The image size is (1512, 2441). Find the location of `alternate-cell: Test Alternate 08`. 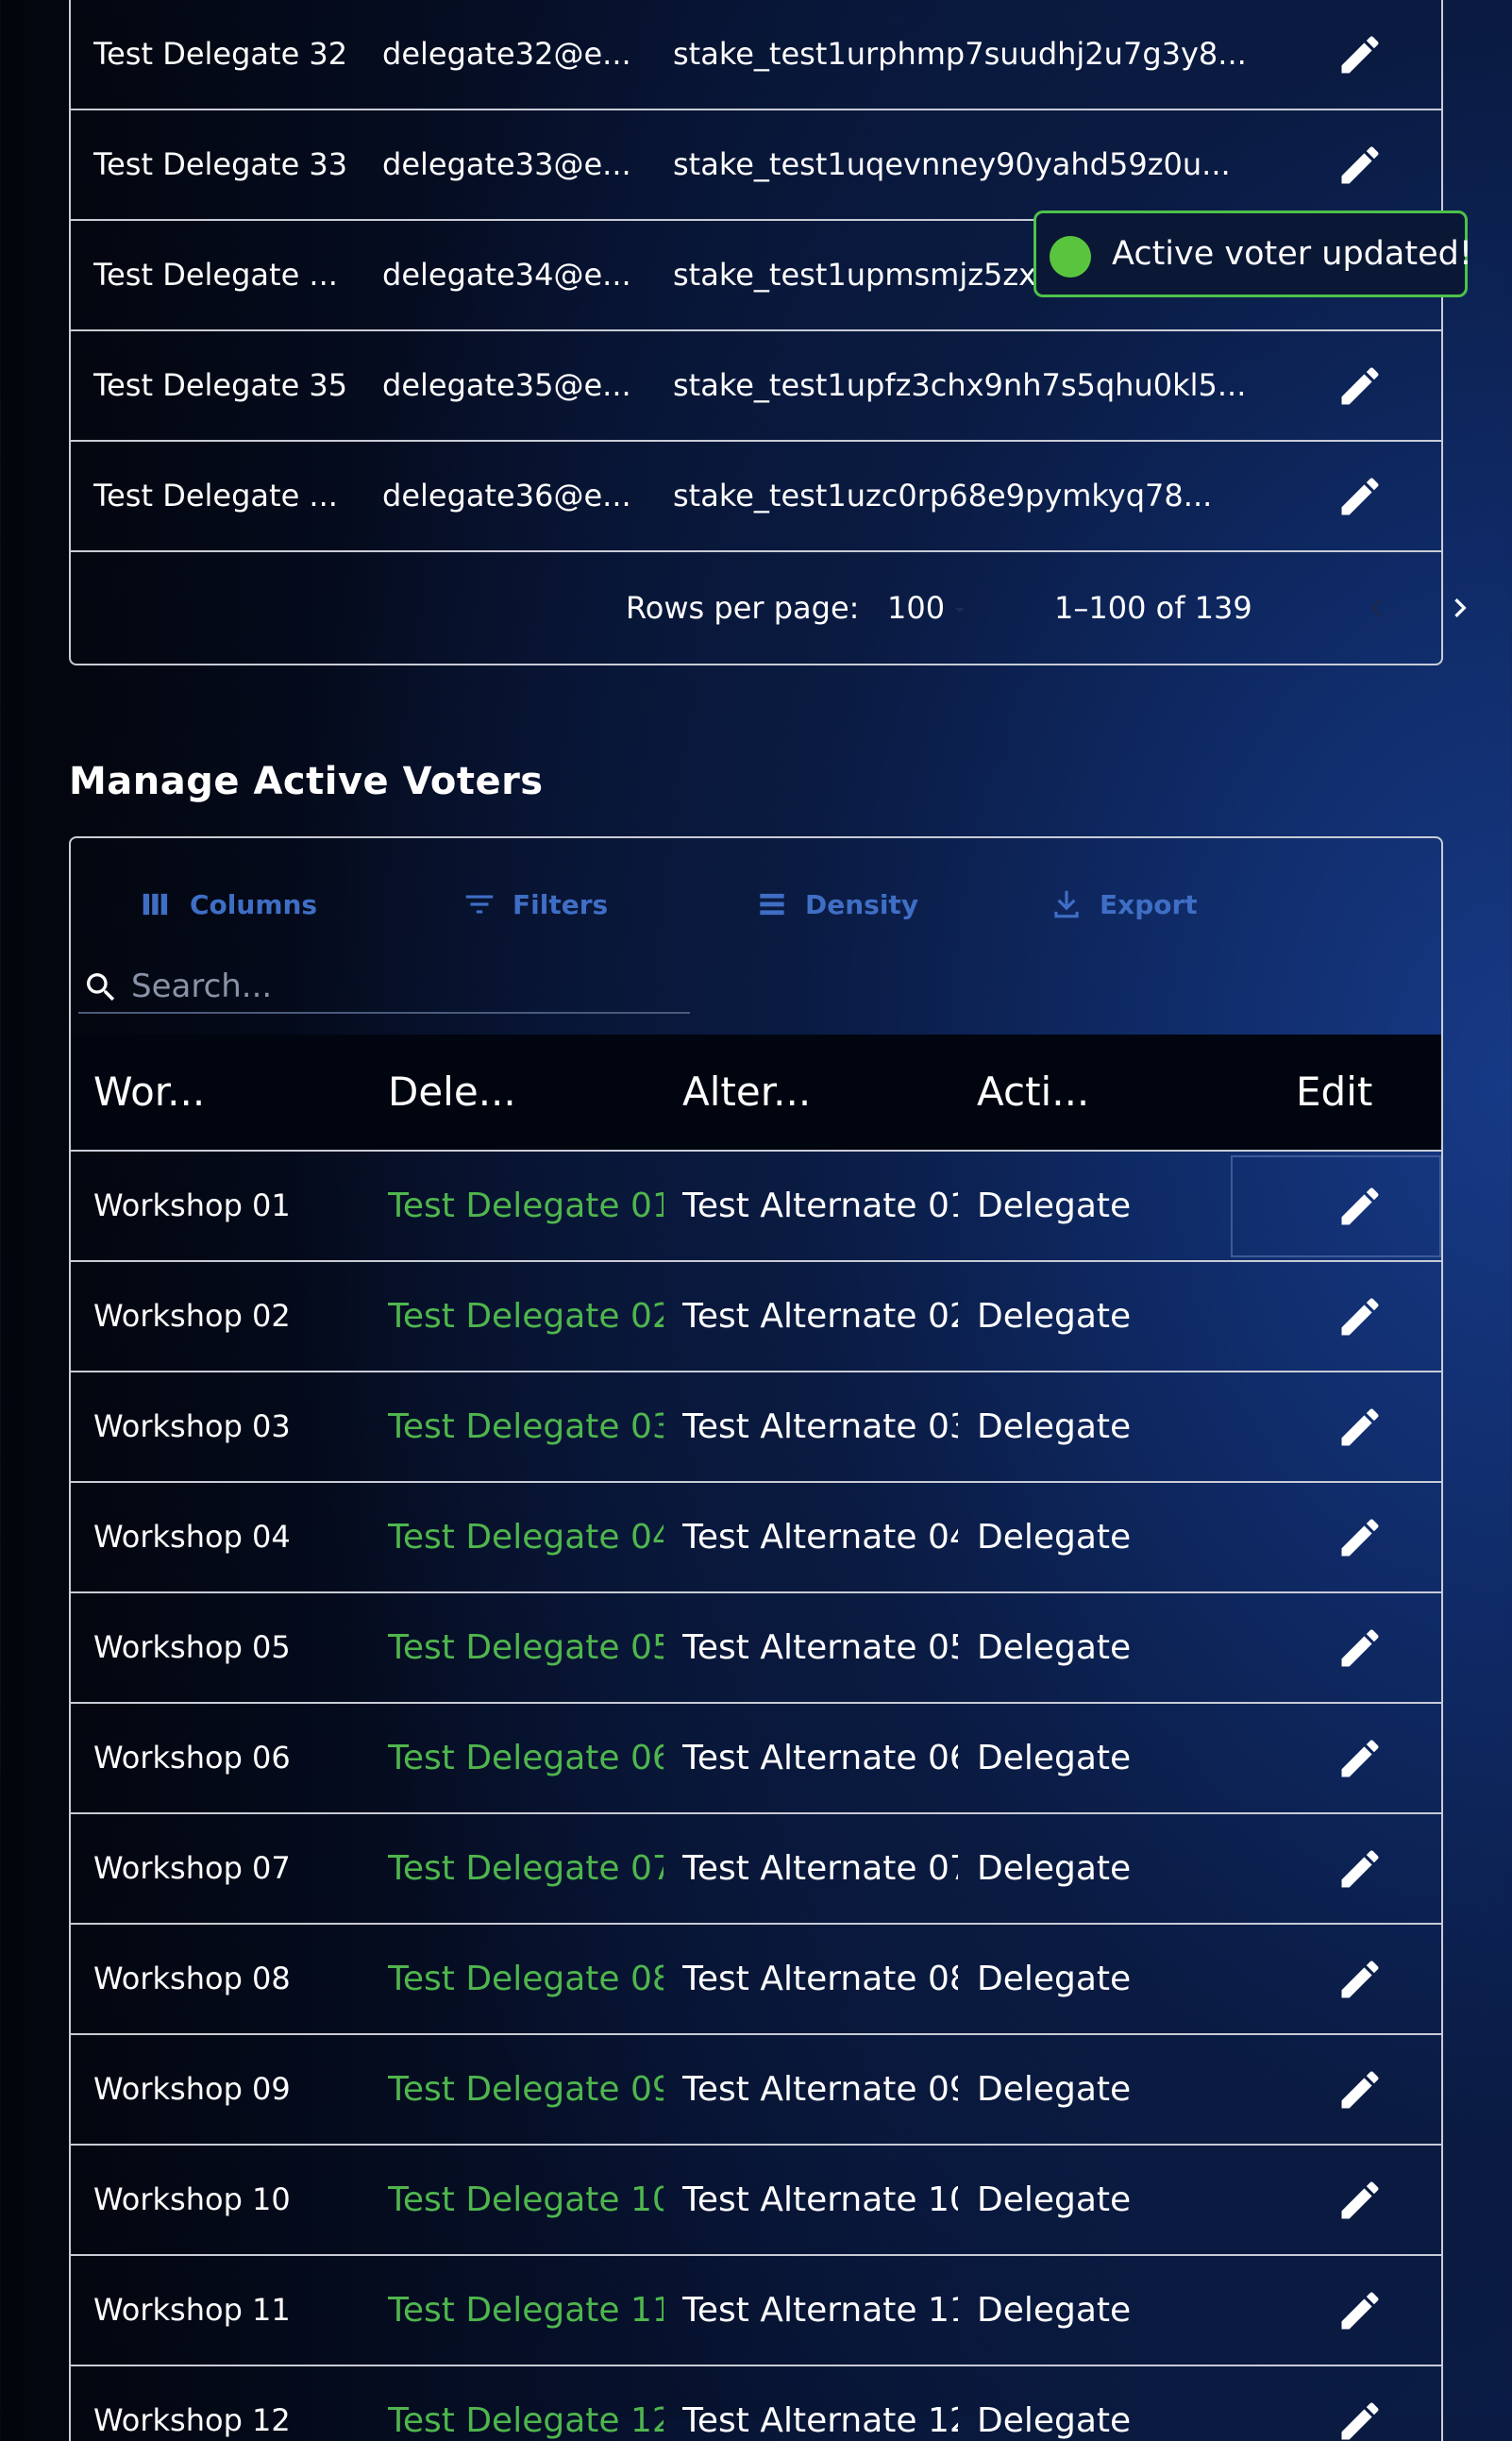

alternate-cell: Test Alternate 08 is located at coordinates (820, 1979).